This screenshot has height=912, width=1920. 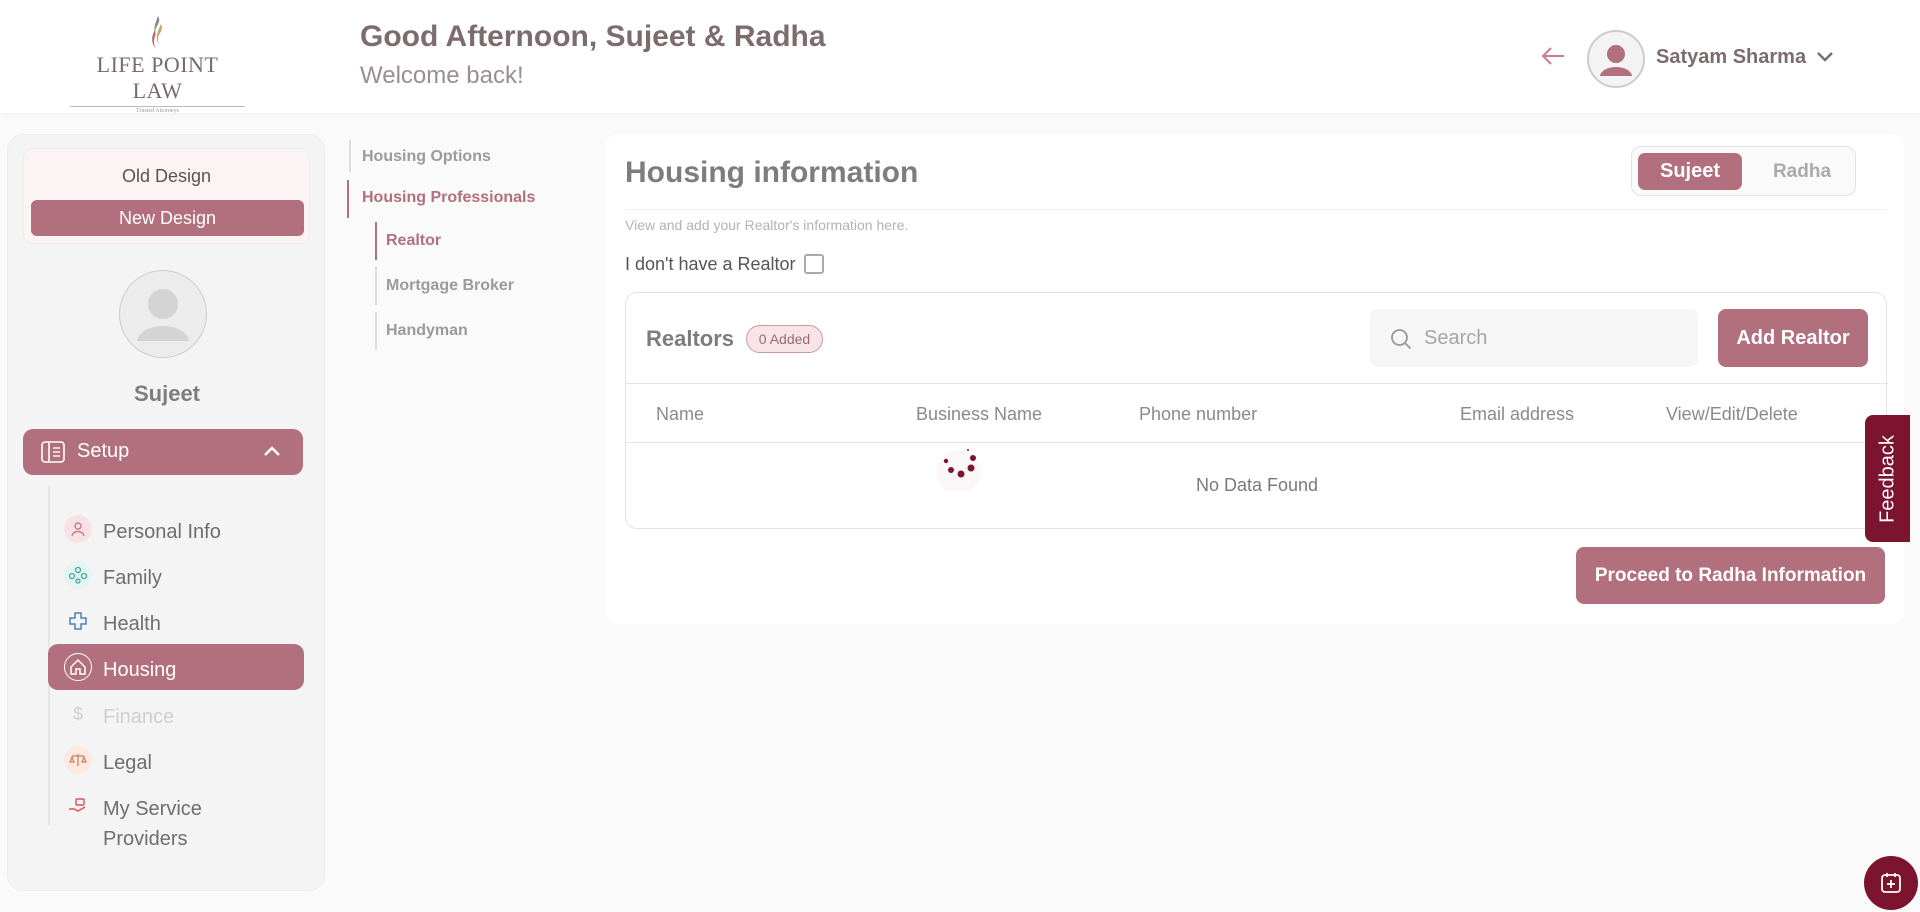 I want to click on sidebar-item-label: Personal Info, so click(x=162, y=532).